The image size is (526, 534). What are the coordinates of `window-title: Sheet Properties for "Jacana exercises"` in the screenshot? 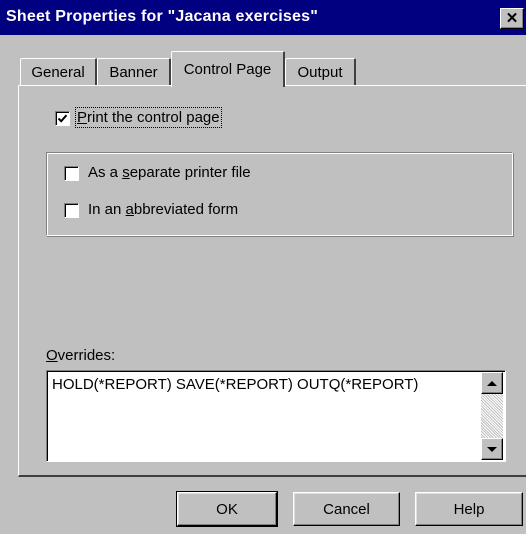 It's located at (162, 16).